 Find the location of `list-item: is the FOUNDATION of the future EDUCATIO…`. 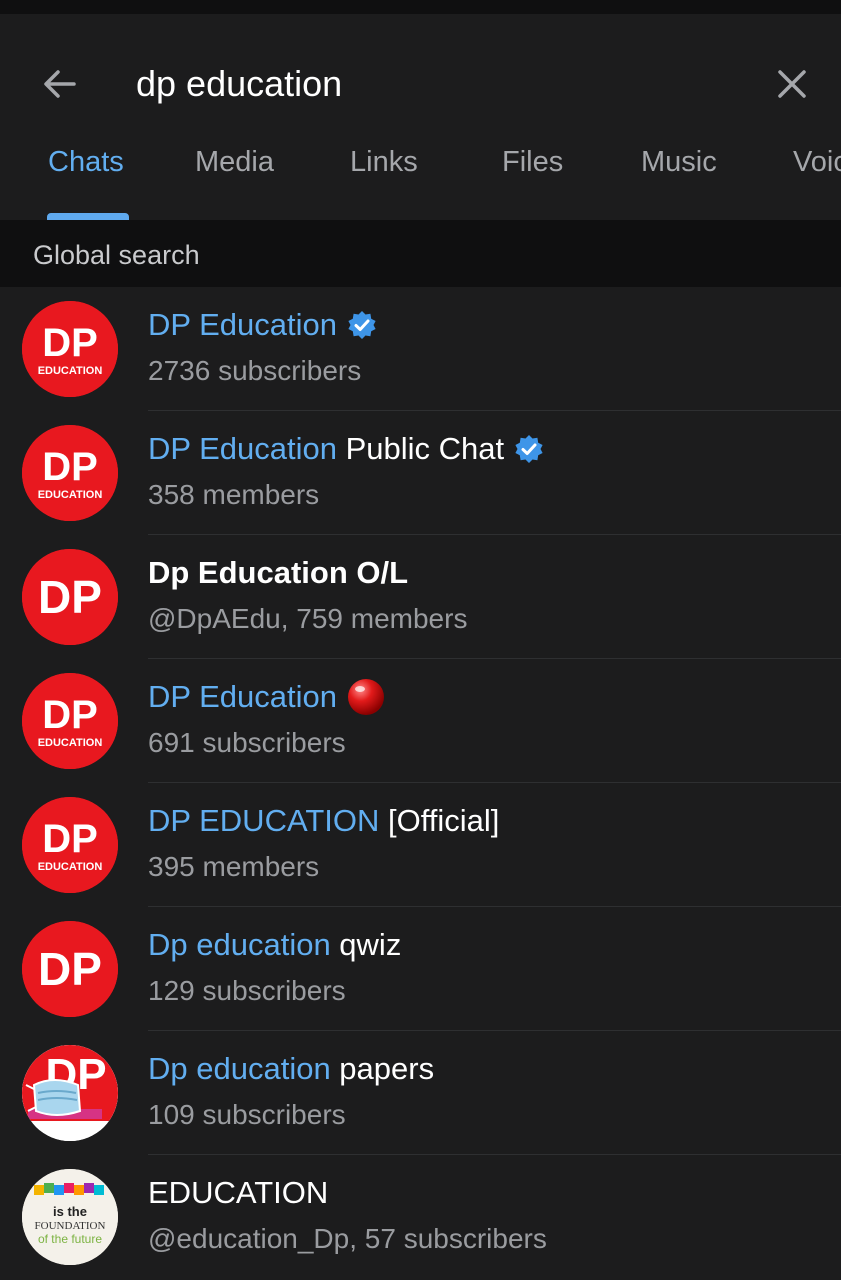

list-item: is the FOUNDATION of the future EDUCATIO… is located at coordinates (420, 1217).